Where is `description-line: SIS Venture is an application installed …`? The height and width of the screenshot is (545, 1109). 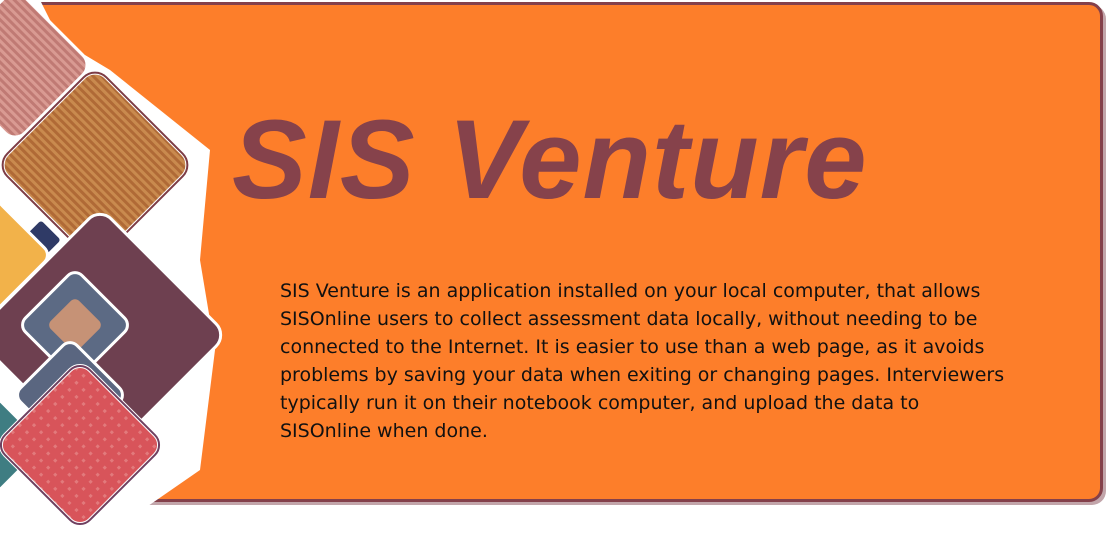
description-line: SIS Venture is an application installed … is located at coordinates (630, 291).